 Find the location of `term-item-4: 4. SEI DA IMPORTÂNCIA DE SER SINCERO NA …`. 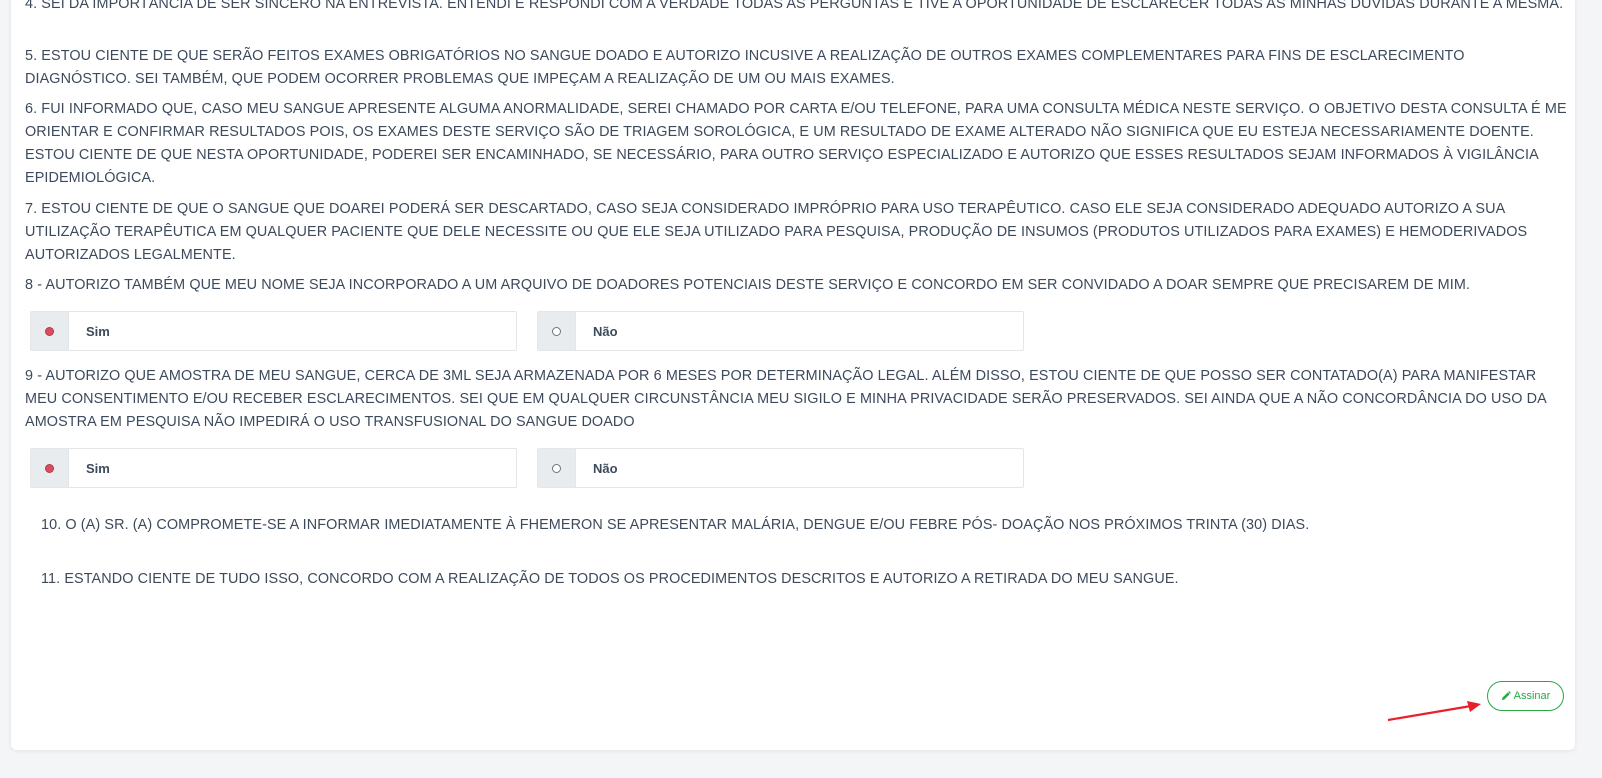

term-item-4: 4. SEI DA IMPORTÂNCIA DE SER SINCERO NA … is located at coordinates (794, 6).